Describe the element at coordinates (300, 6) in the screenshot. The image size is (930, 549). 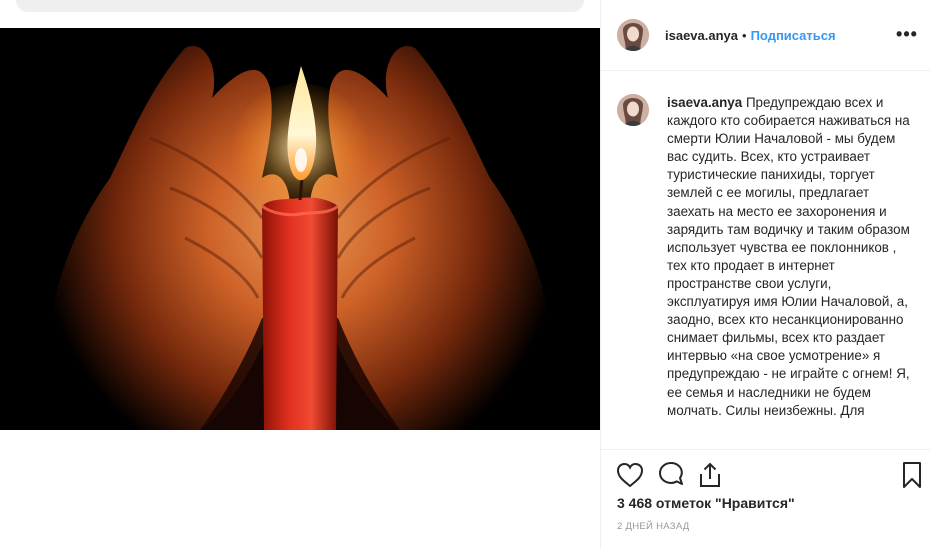
I see `search-bar-edge` at that location.